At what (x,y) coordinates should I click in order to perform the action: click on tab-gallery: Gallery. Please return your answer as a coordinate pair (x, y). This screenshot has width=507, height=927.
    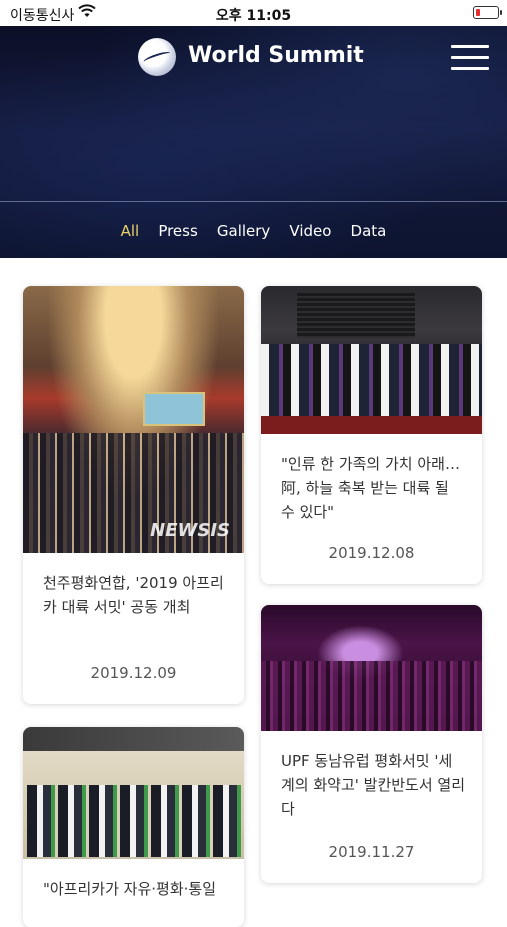
    Looking at the image, I should click on (243, 231).